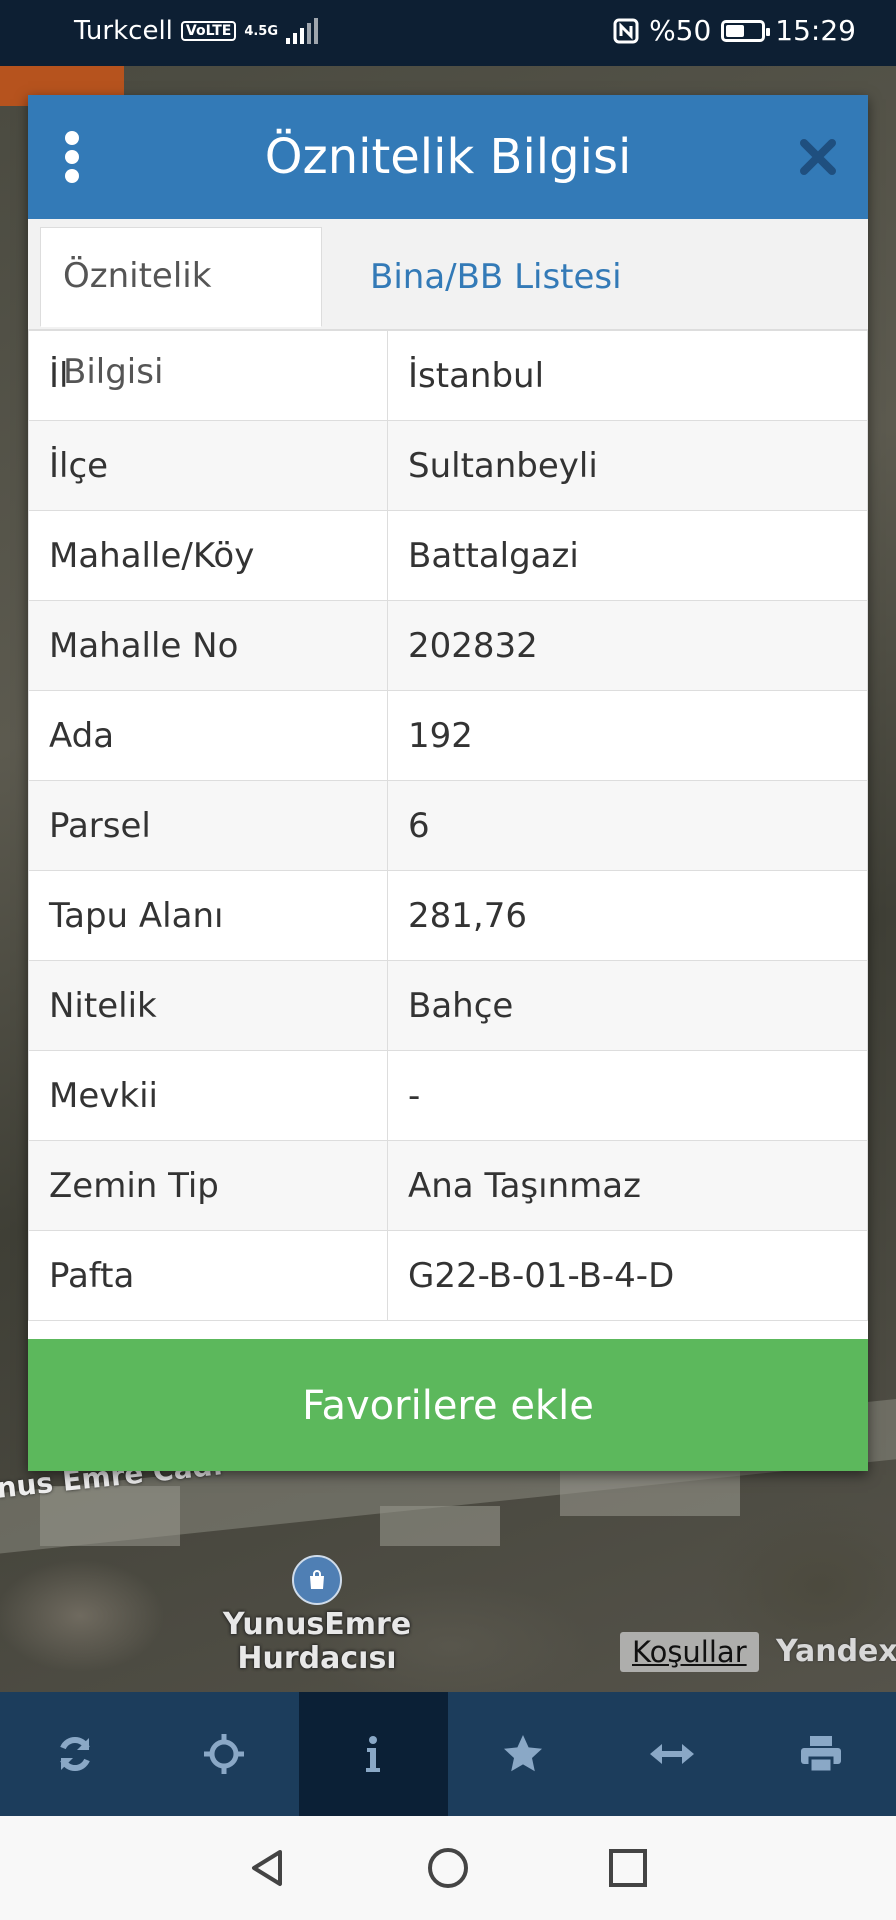 This screenshot has width=896, height=1920. I want to click on info-button, so click(373, 1754).